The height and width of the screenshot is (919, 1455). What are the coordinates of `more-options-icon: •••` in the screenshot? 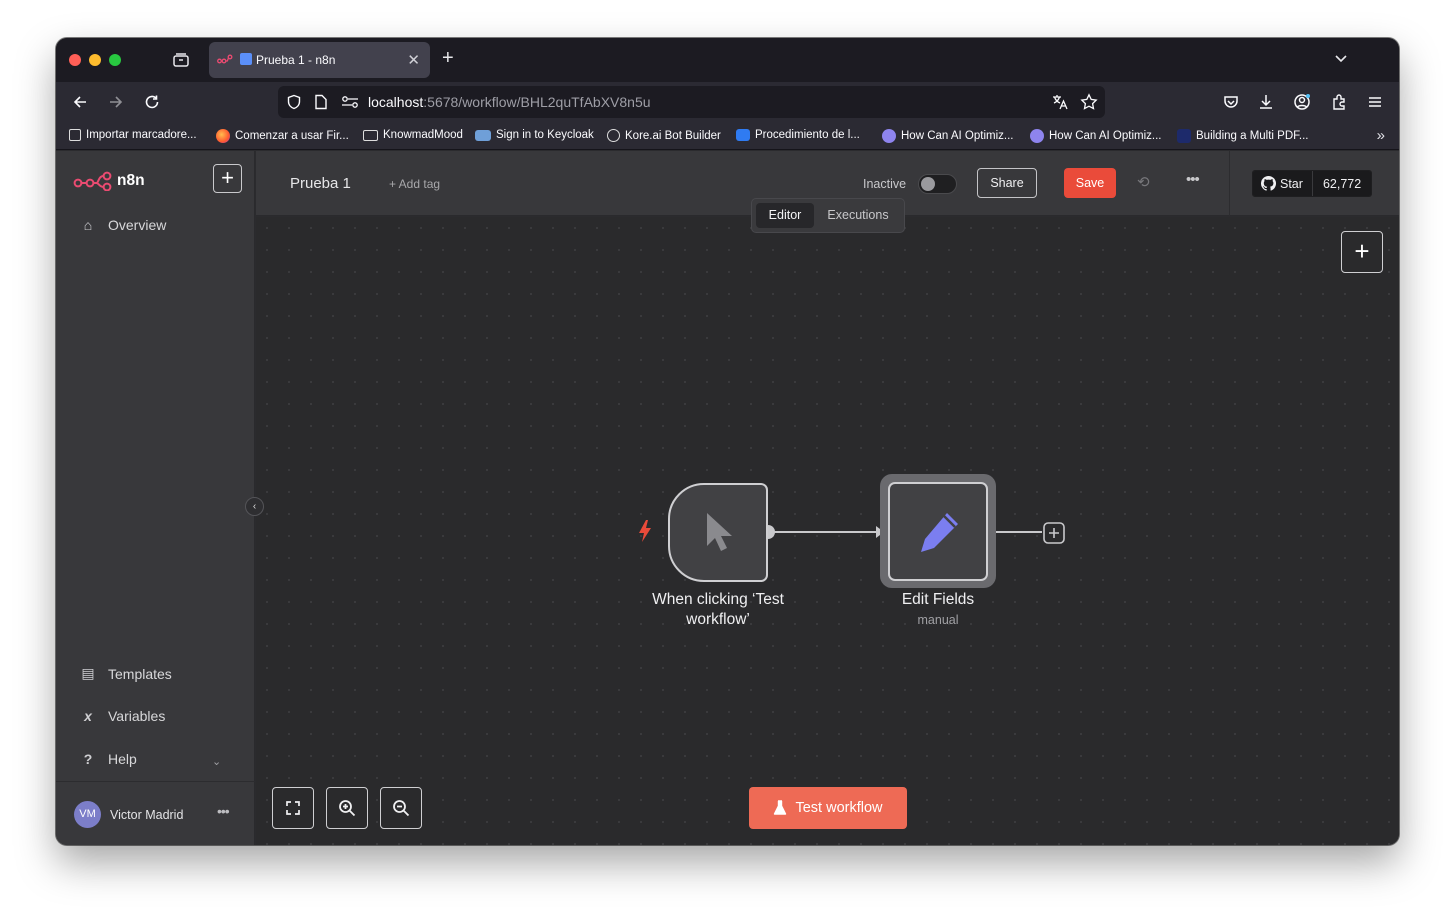 It's located at (1193, 179).